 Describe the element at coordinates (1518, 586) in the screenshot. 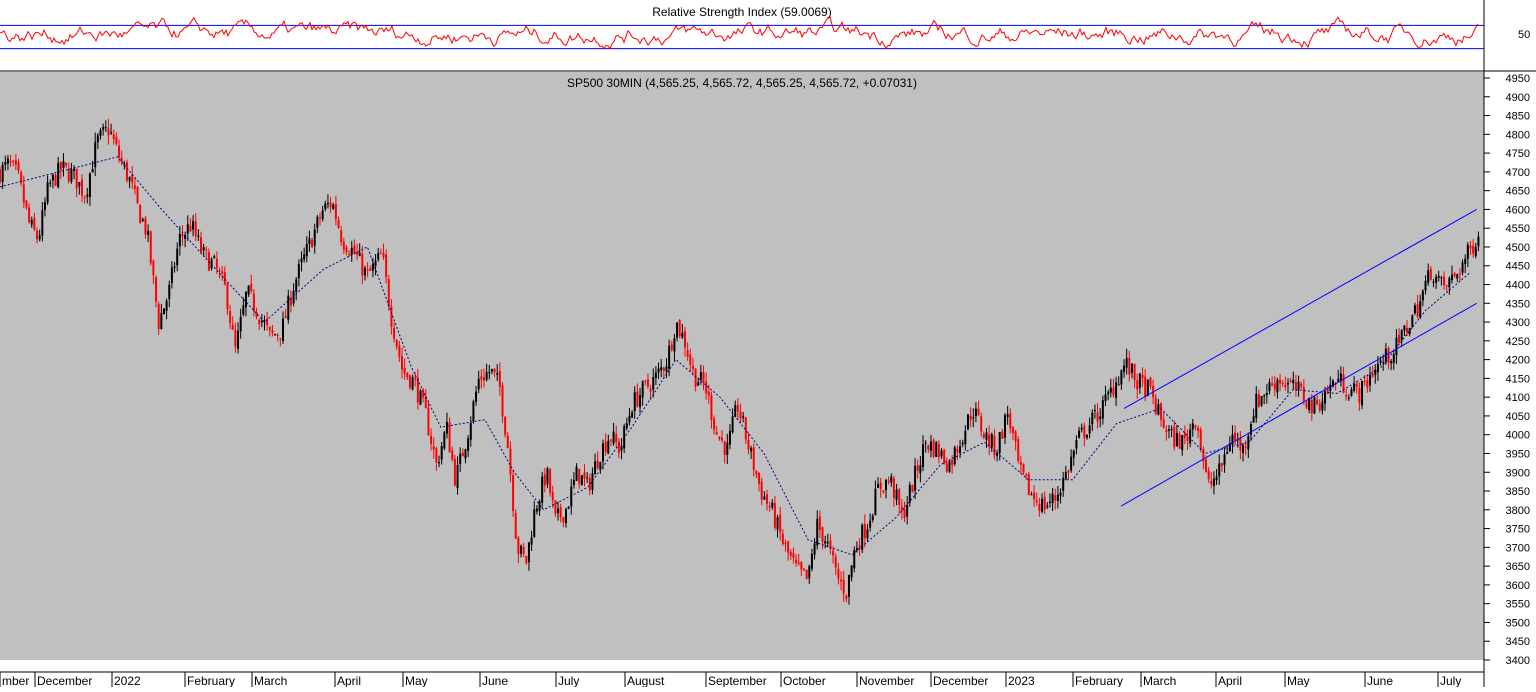

I see `y-tick-label: 3600` at that location.